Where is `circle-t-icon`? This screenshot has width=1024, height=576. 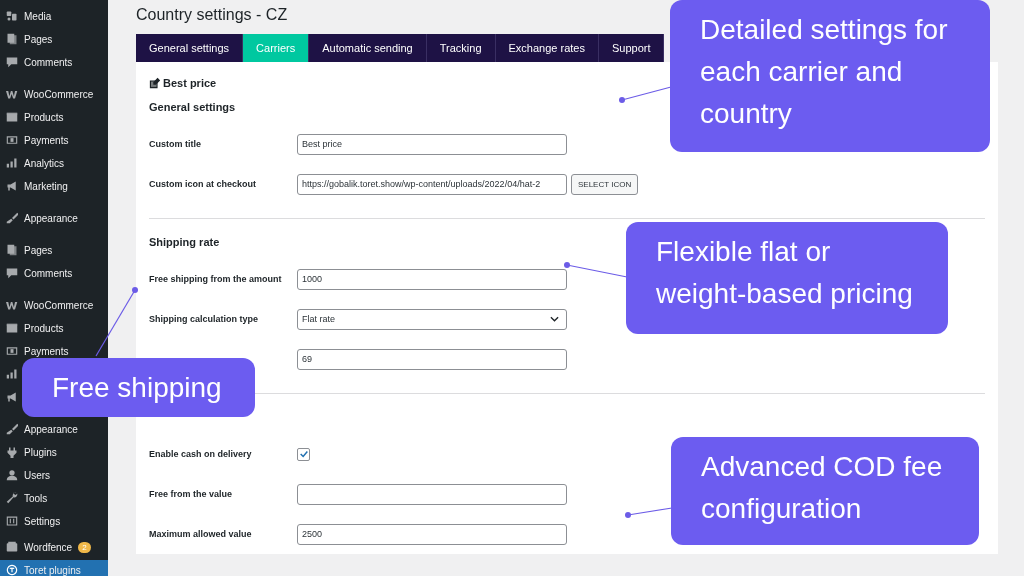
circle-t-icon is located at coordinates (12, 570).